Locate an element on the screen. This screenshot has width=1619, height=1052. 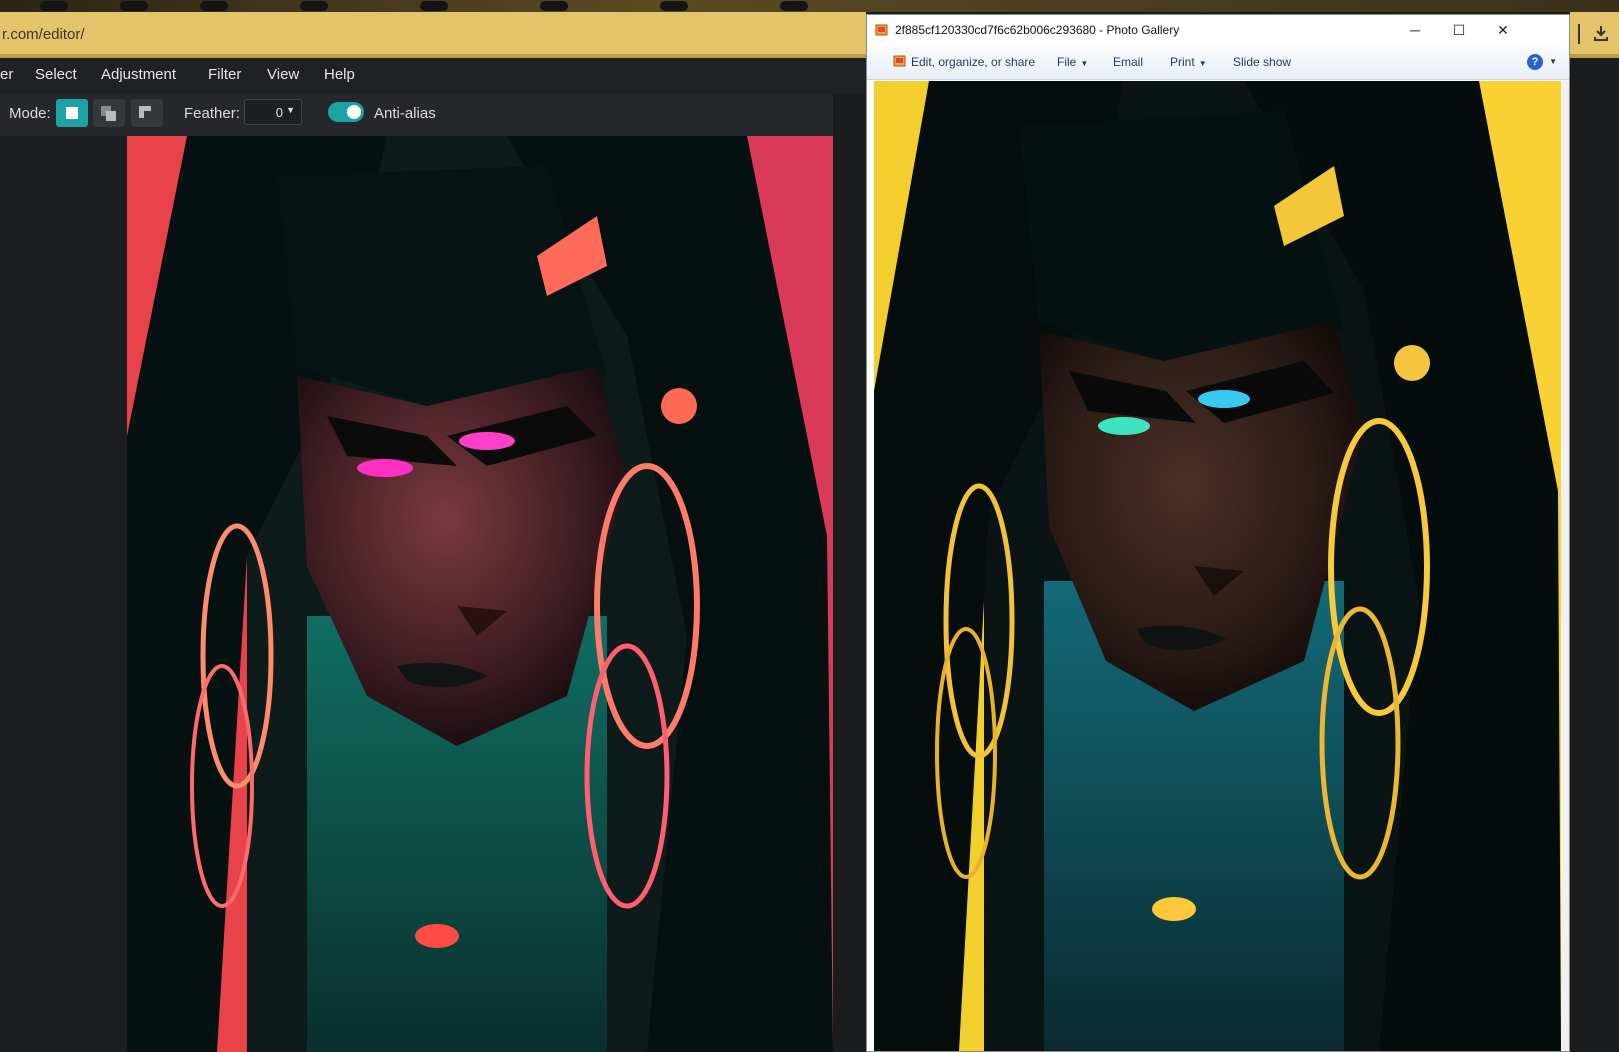
menu-help: Help is located at coordinates (339, 74).